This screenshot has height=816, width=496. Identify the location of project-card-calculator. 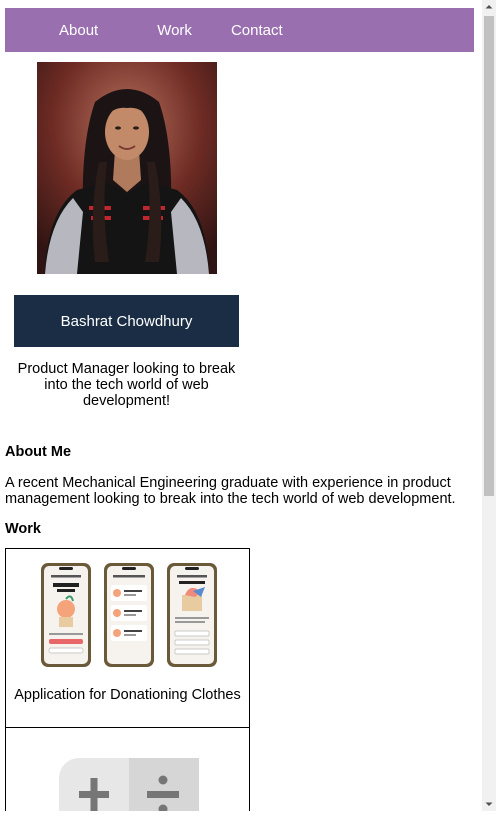
(127, 769).